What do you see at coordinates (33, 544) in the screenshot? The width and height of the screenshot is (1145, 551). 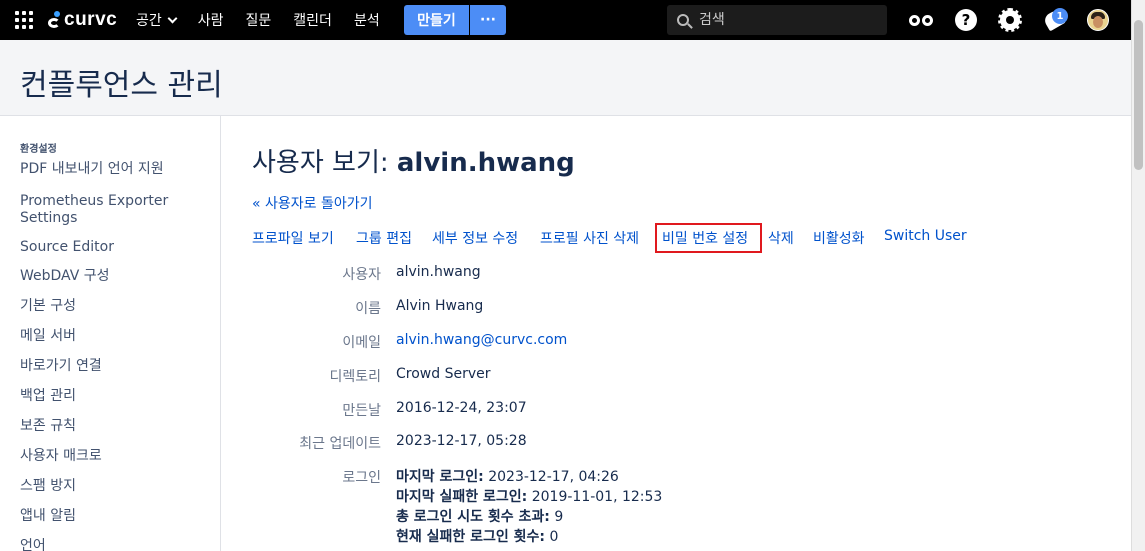 I see `sidebar-item-language: 언어` at bounding box center [33, 544].